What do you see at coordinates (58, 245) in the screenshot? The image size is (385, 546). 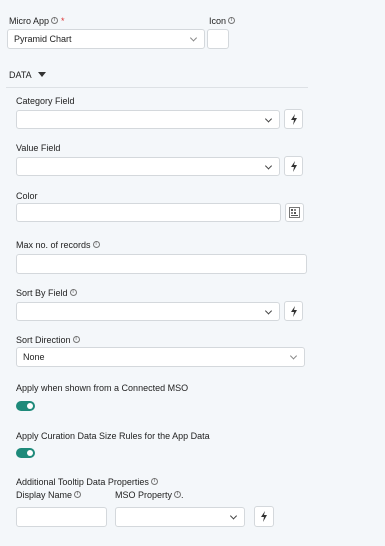 I see `max-records-label: Max no. of records i` at bounding box center [58, 245].